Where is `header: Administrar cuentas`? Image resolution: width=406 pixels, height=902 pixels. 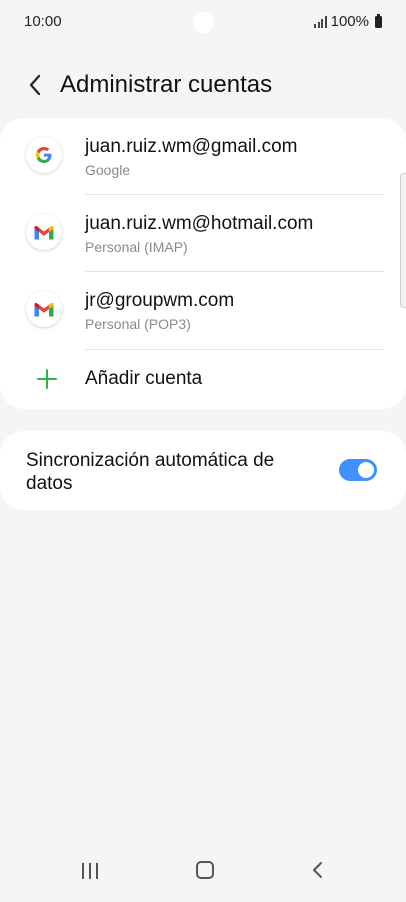 header: Administrar cuentas is located at coordinates (203, 85).